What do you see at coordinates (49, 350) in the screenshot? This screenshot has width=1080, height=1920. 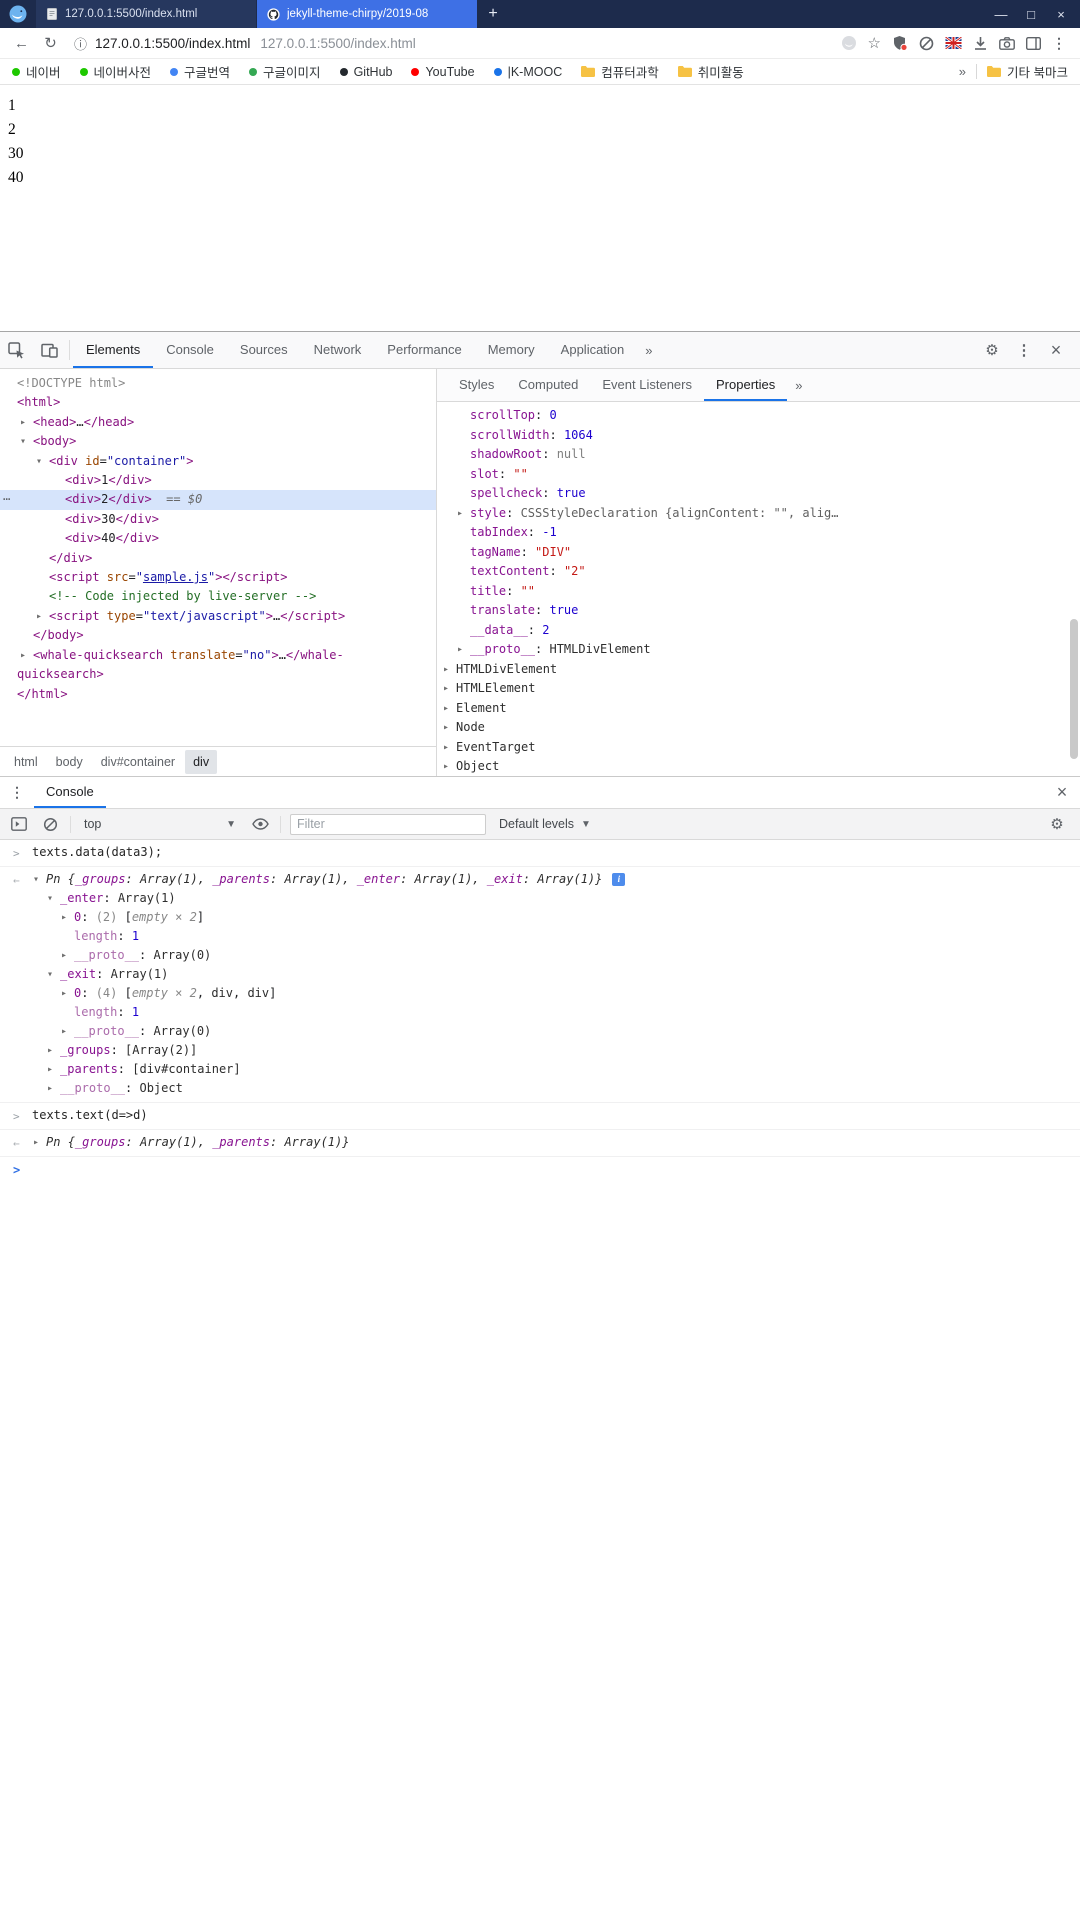 I see `device-toolbar-button` at bounding box center [49, 350].